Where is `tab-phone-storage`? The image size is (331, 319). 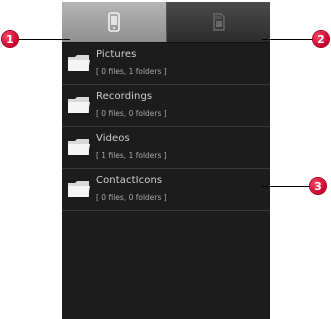
tab-phone-storage is located at coordinates (114, 22).